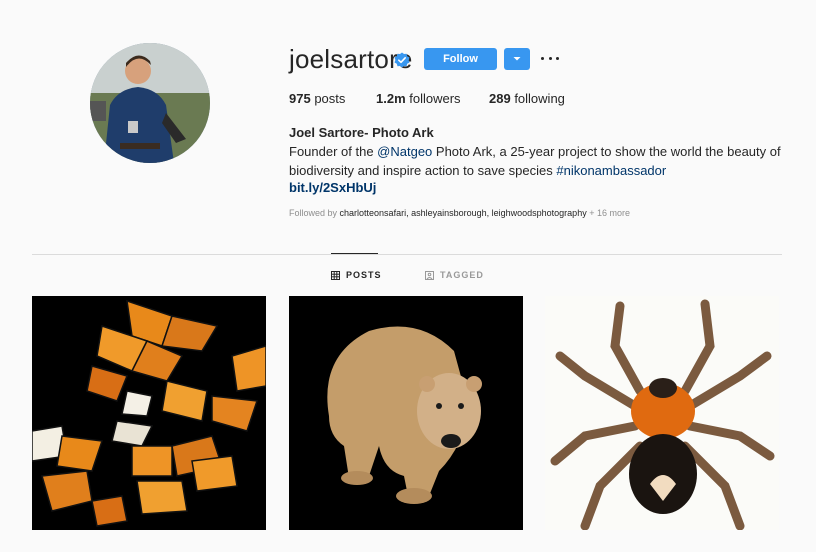 Image resolution: width=816 pixels, height=552 pixels. What do you see at coordinates (354, 253) in the screenshot?
I see `active-tab-indicator` at bounding box center [354, 253].